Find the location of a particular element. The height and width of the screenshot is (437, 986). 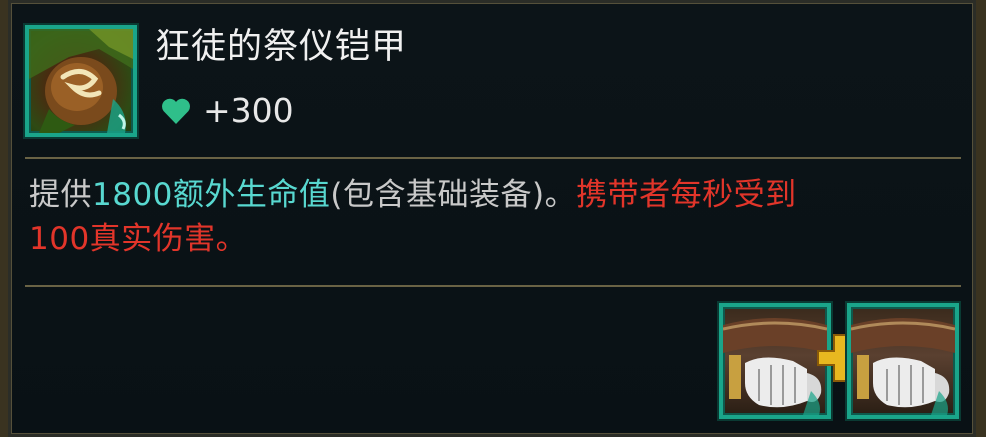

health-stat-value: +300 is located at coordinates (248, 110).